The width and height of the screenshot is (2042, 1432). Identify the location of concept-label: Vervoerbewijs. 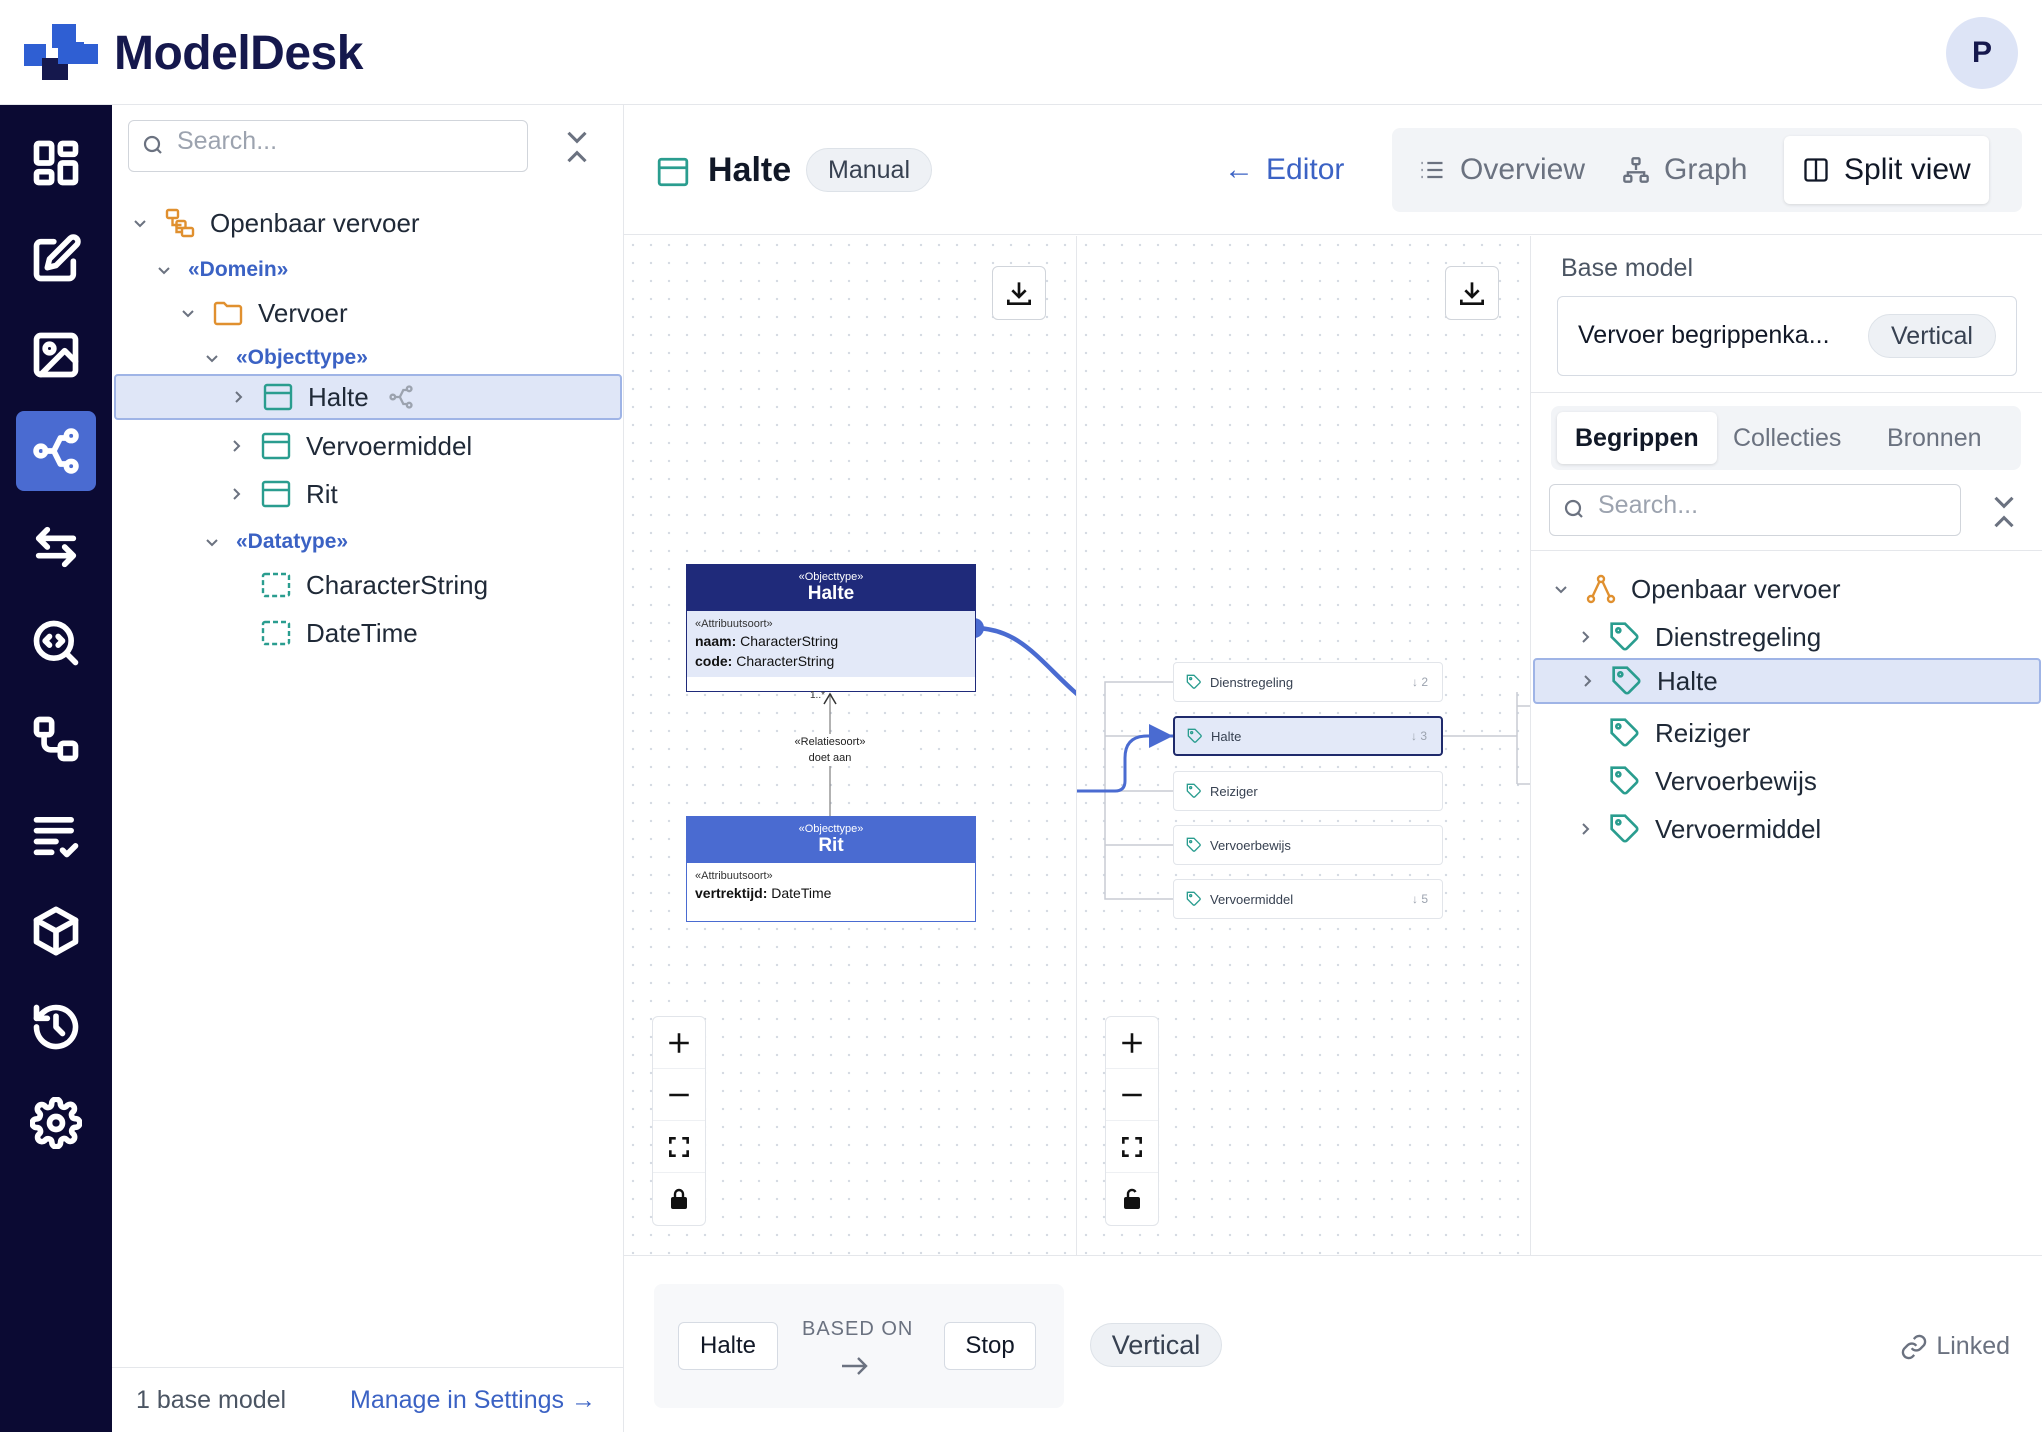
(1736, 780).